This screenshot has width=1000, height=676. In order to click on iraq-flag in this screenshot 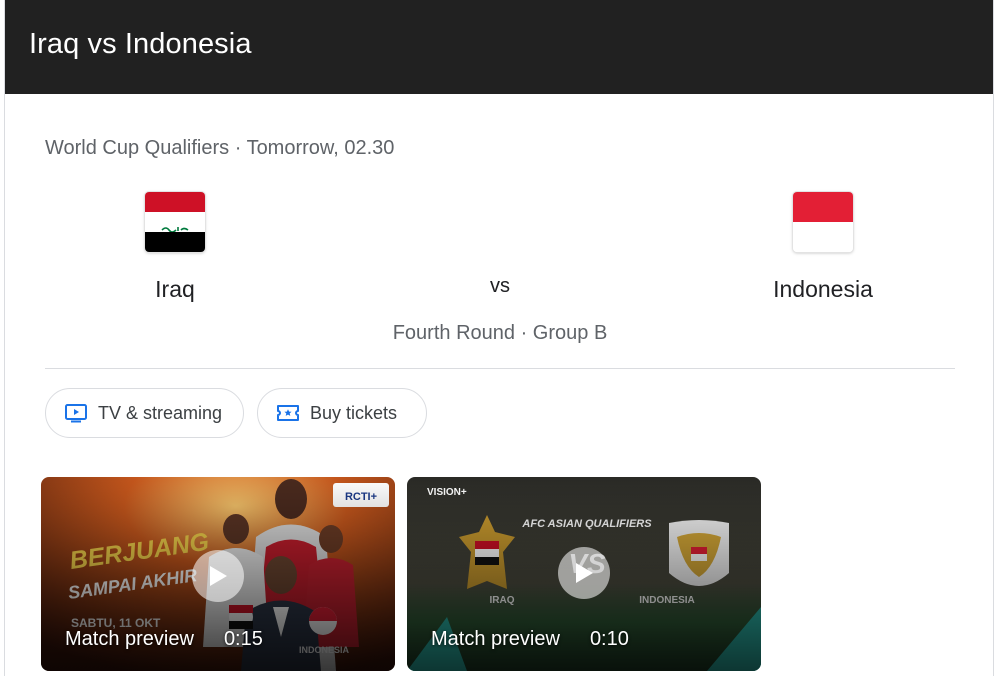, I will do `click(175, 222)`.